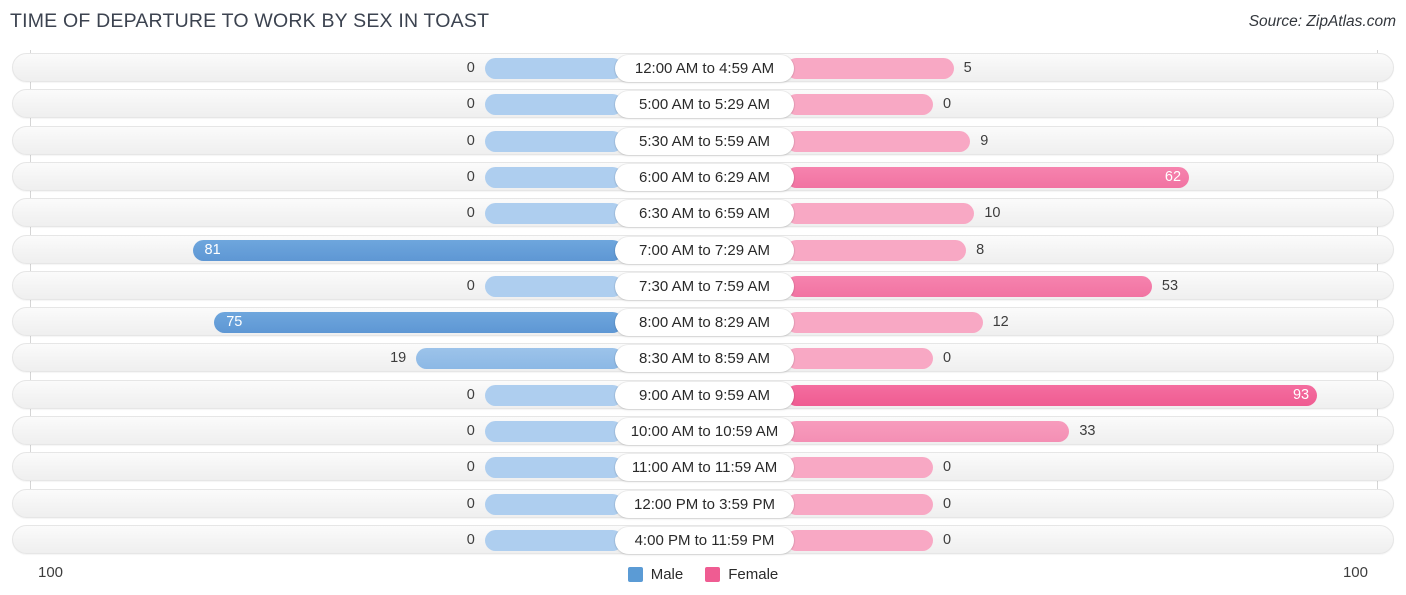 Image resolution: width=1406 pixels, height=595 pixels. What do you see at coordinates (1301, 394) in the screenshot?
I see `bar-value-female: 93` at bounding box center [1301, 394].